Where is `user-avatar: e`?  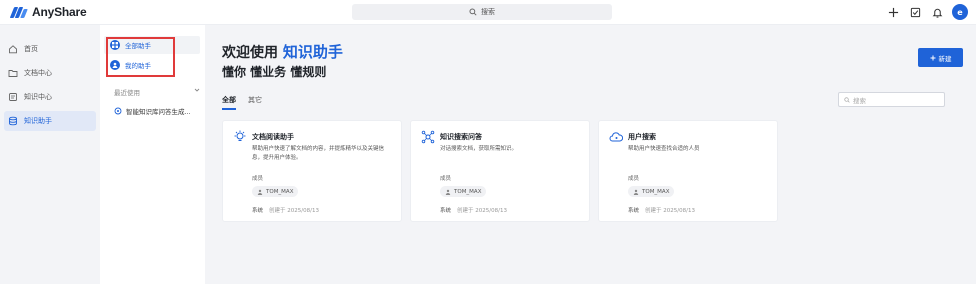
user-avatar: e is located at coordinates (960, 12).